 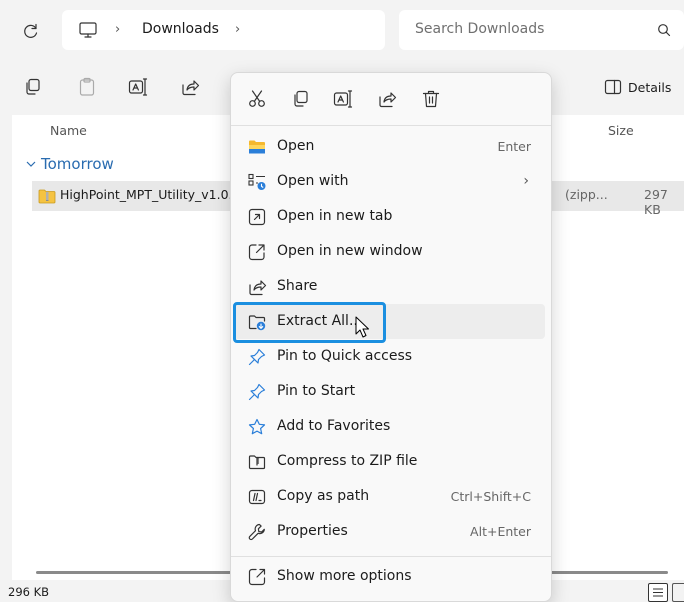 I want to click on list-view-icon, so click(x=658, y=592).